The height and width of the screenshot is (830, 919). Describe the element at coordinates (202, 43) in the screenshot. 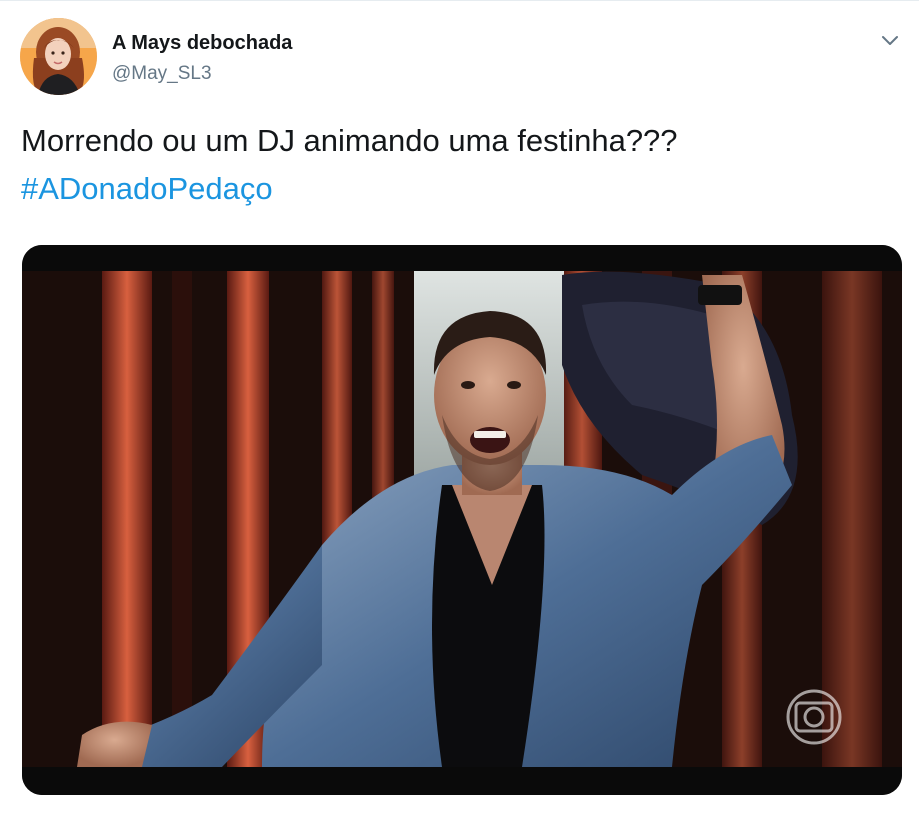

I see `author-display-name: A Mays debochada` at that location.